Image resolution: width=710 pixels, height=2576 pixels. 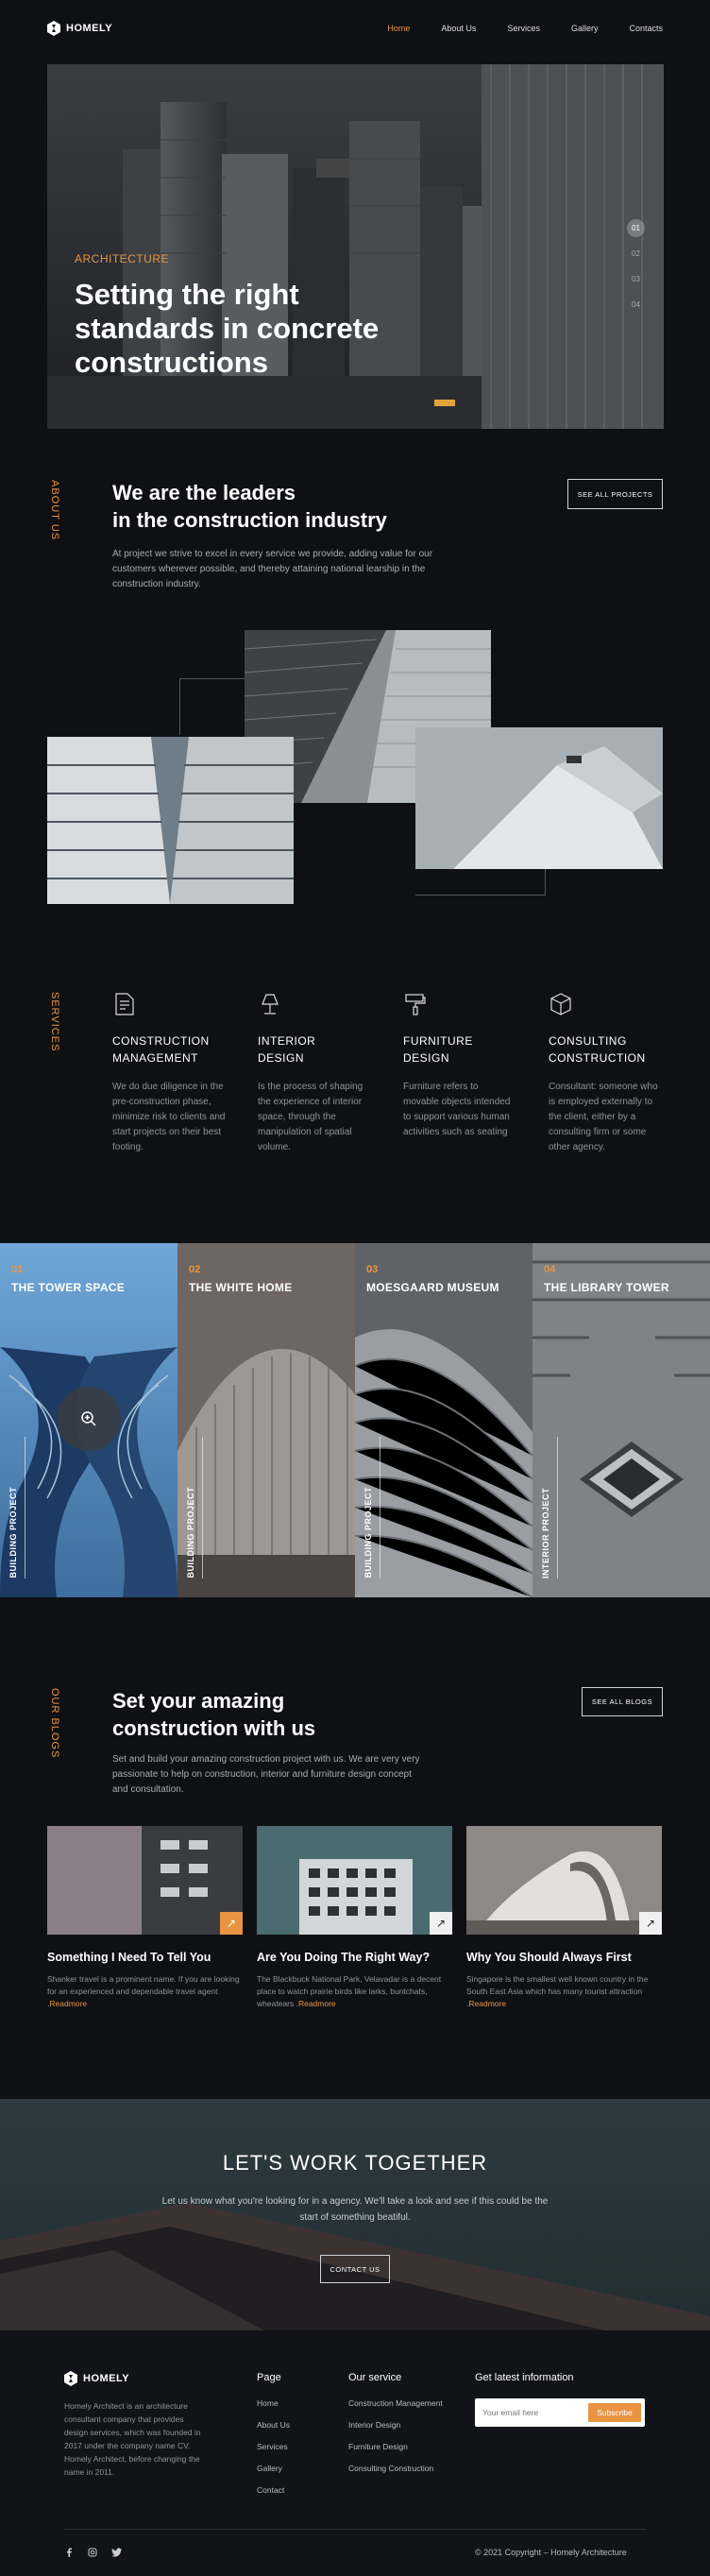 I want to click on nav-home: Home, so click(x=398, y=29).